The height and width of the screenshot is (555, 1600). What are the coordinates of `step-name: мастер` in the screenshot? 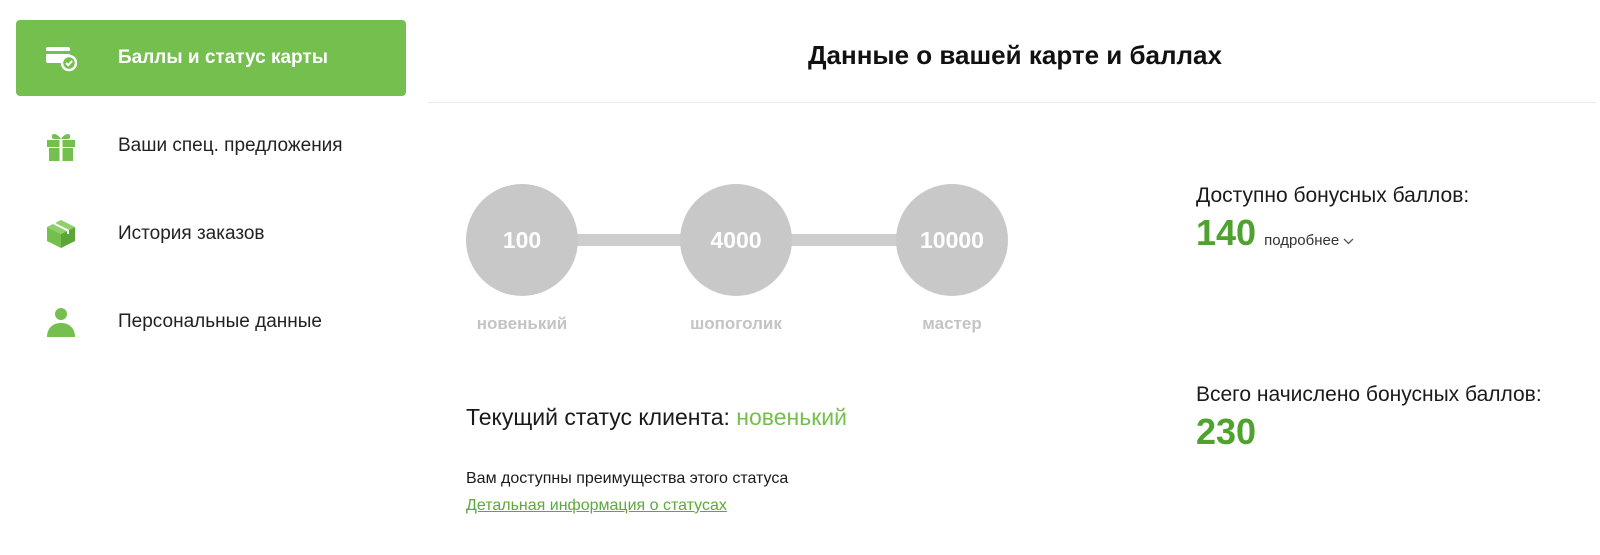 It's located at (952, 323).